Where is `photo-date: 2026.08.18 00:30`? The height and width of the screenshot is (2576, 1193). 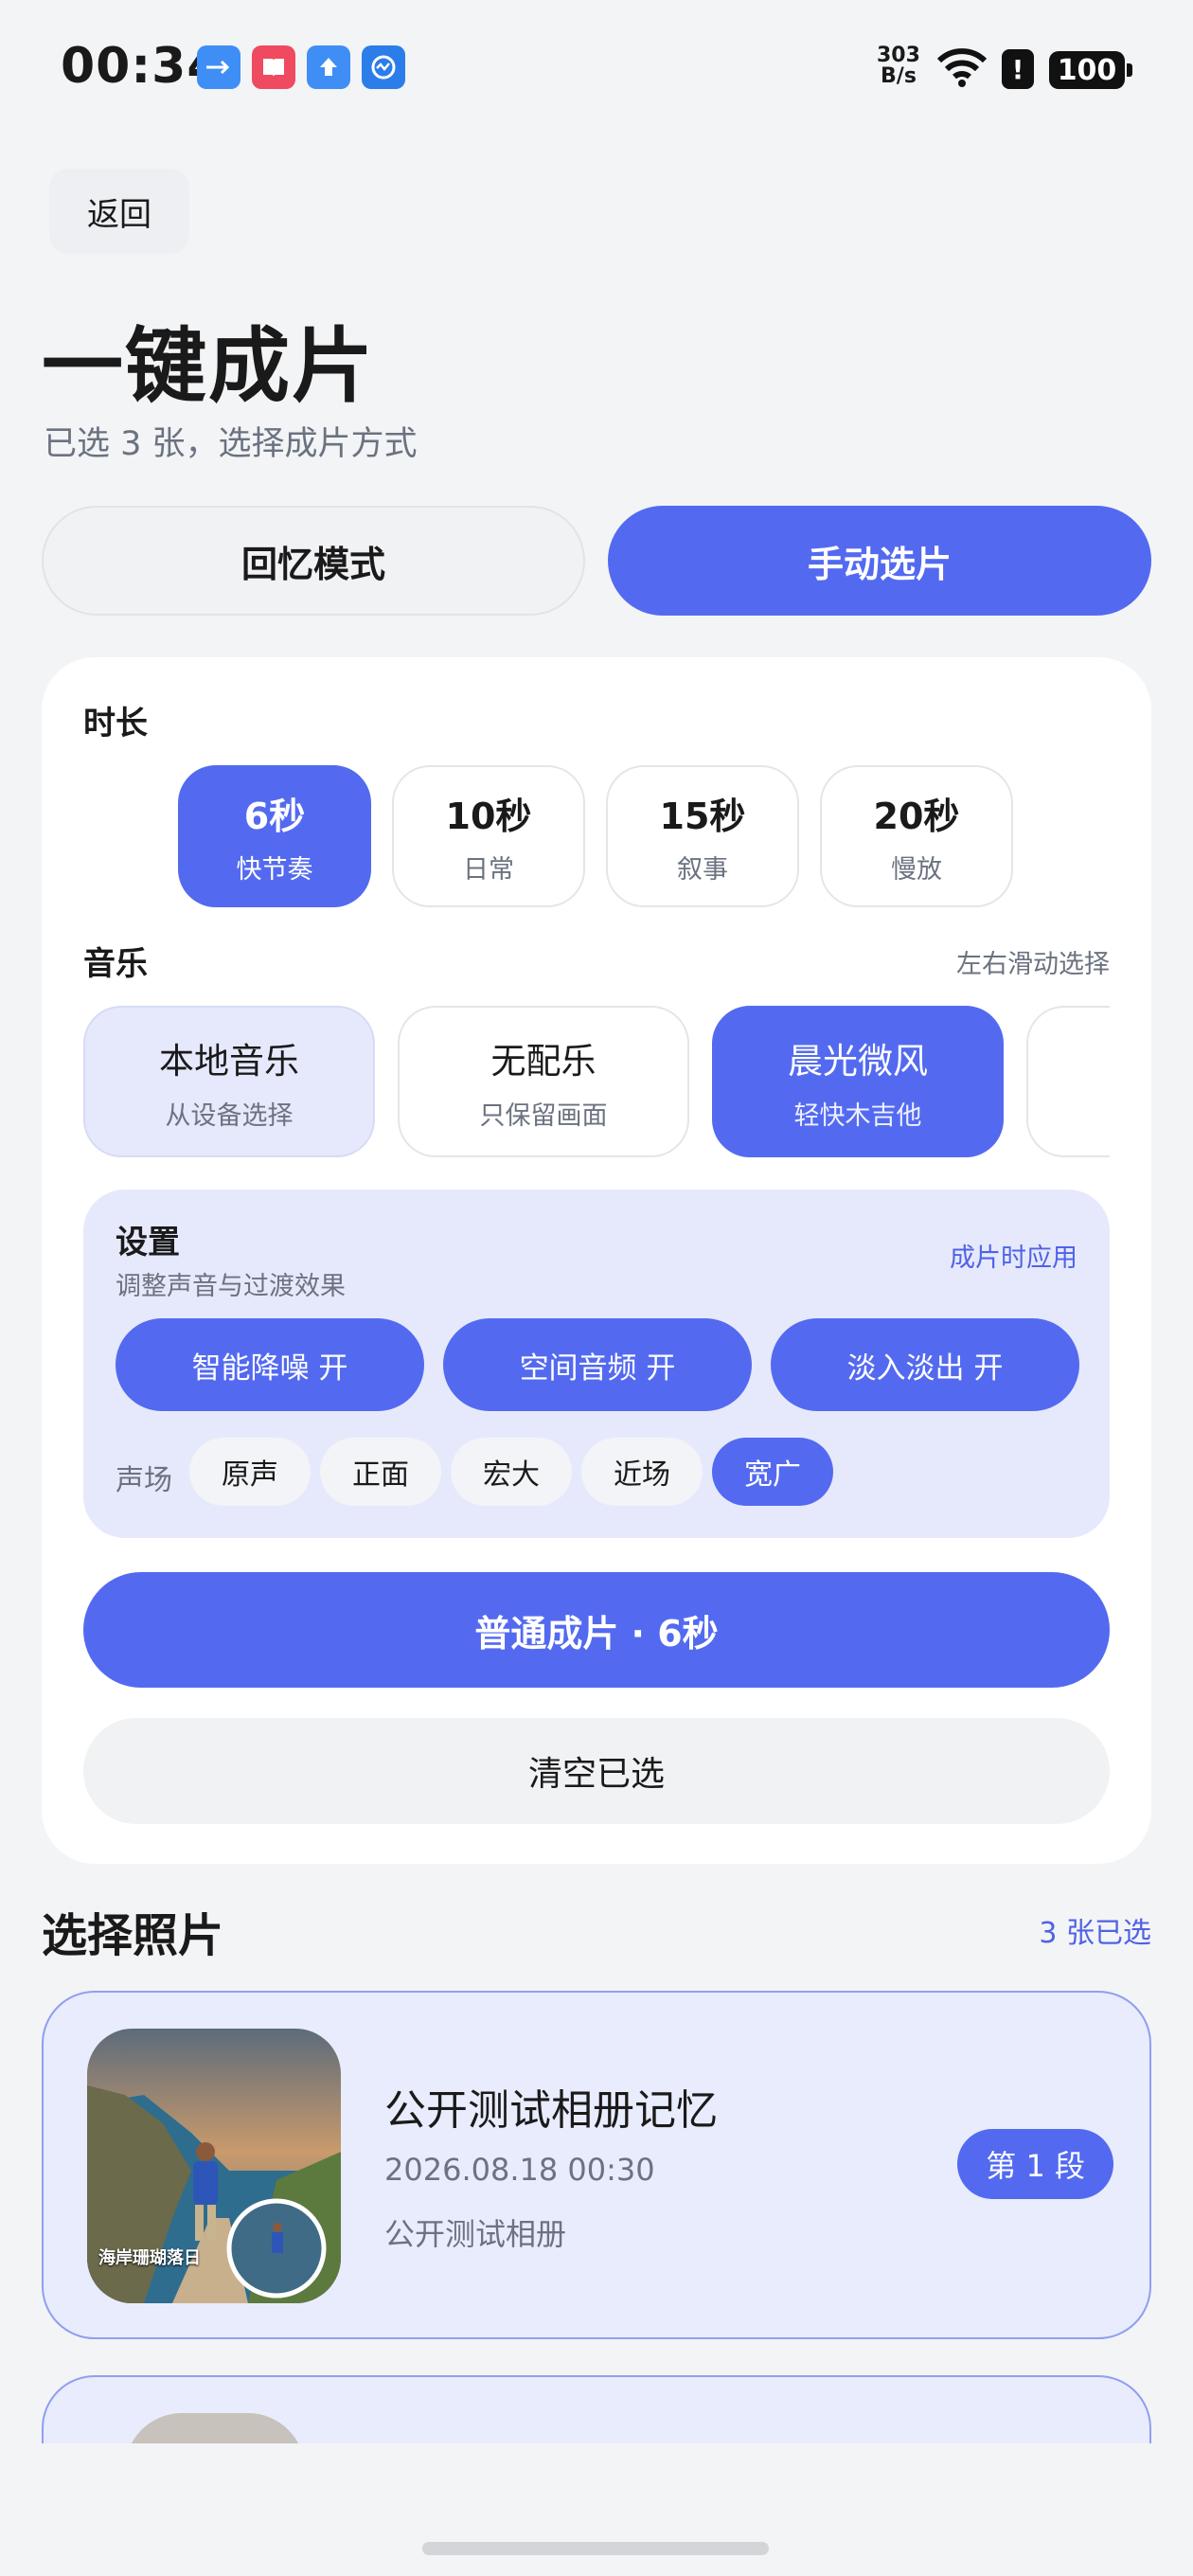
photo-date: 2026.08.18 00:30 is located at coordinates (519, 2170).